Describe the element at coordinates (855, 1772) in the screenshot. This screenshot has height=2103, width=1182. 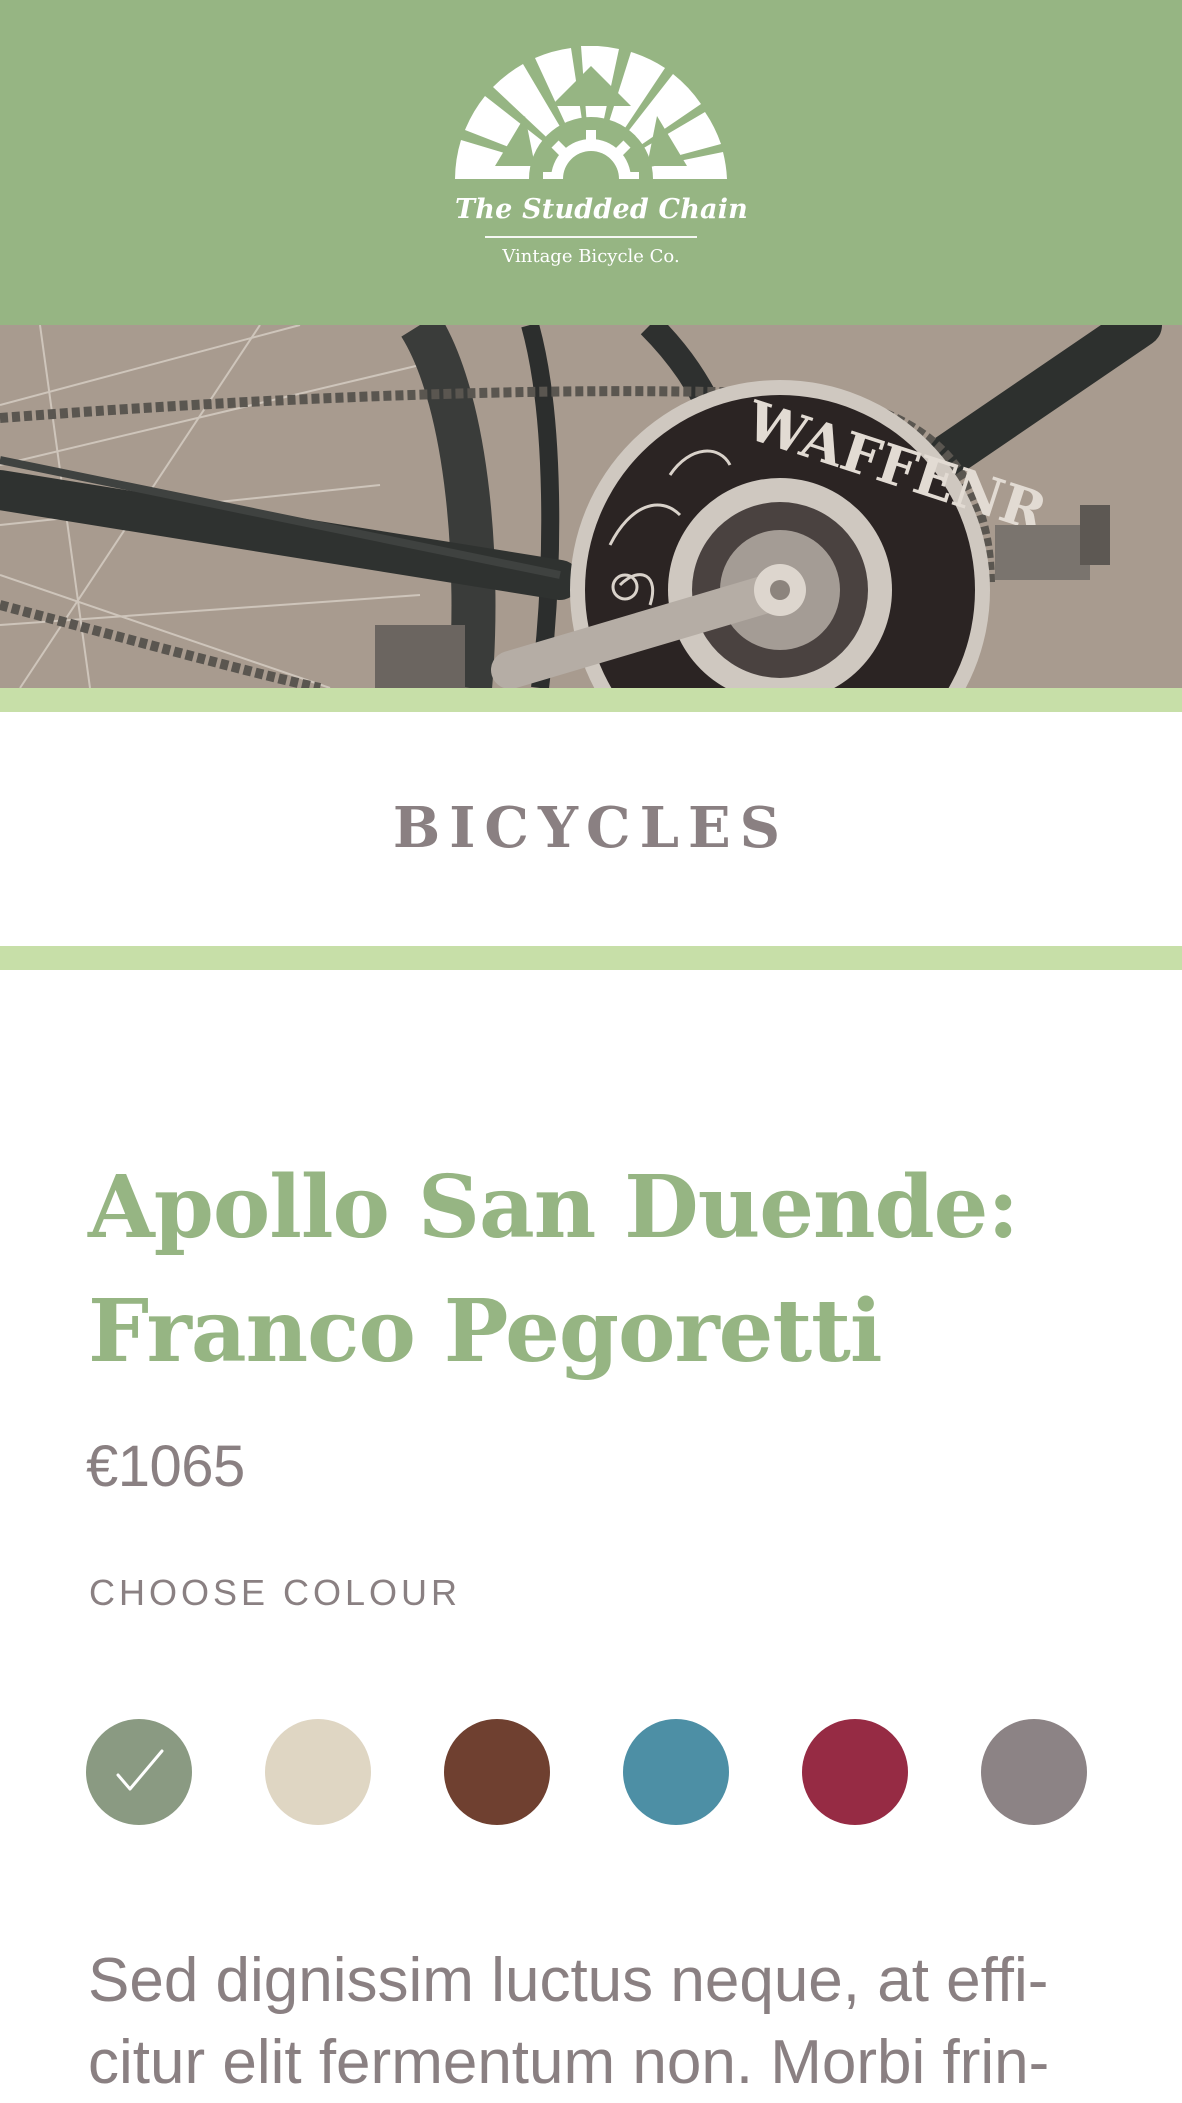
I see `colour-swatch-crimson` at that location.